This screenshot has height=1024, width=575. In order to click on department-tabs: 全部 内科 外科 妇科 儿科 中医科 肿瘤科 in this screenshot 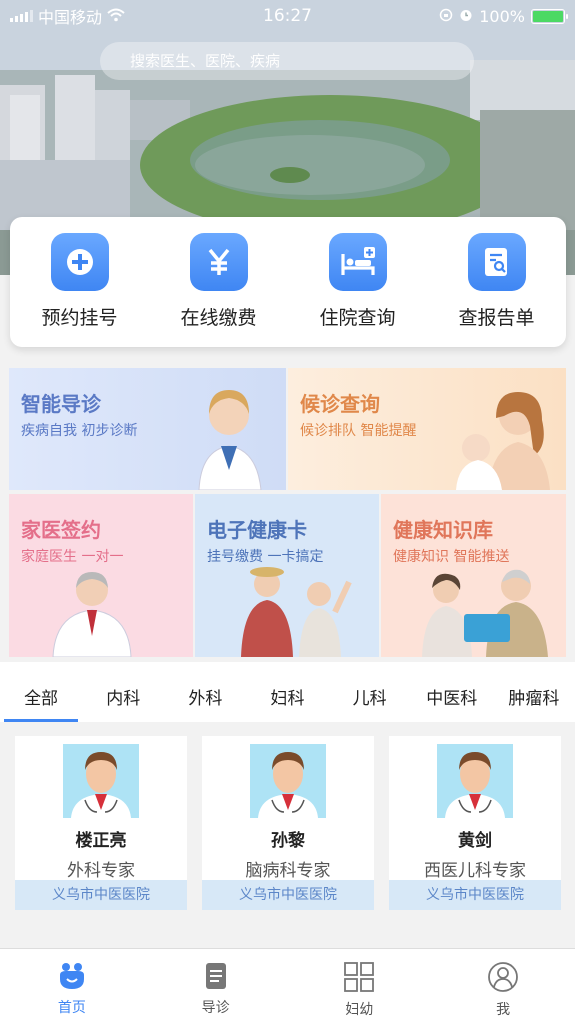, I will do `click(287, 692)`.